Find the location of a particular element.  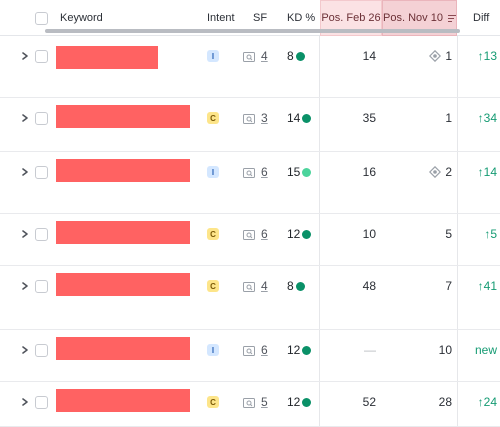

kd-cell: 8 is located at coordinates (302, 56).